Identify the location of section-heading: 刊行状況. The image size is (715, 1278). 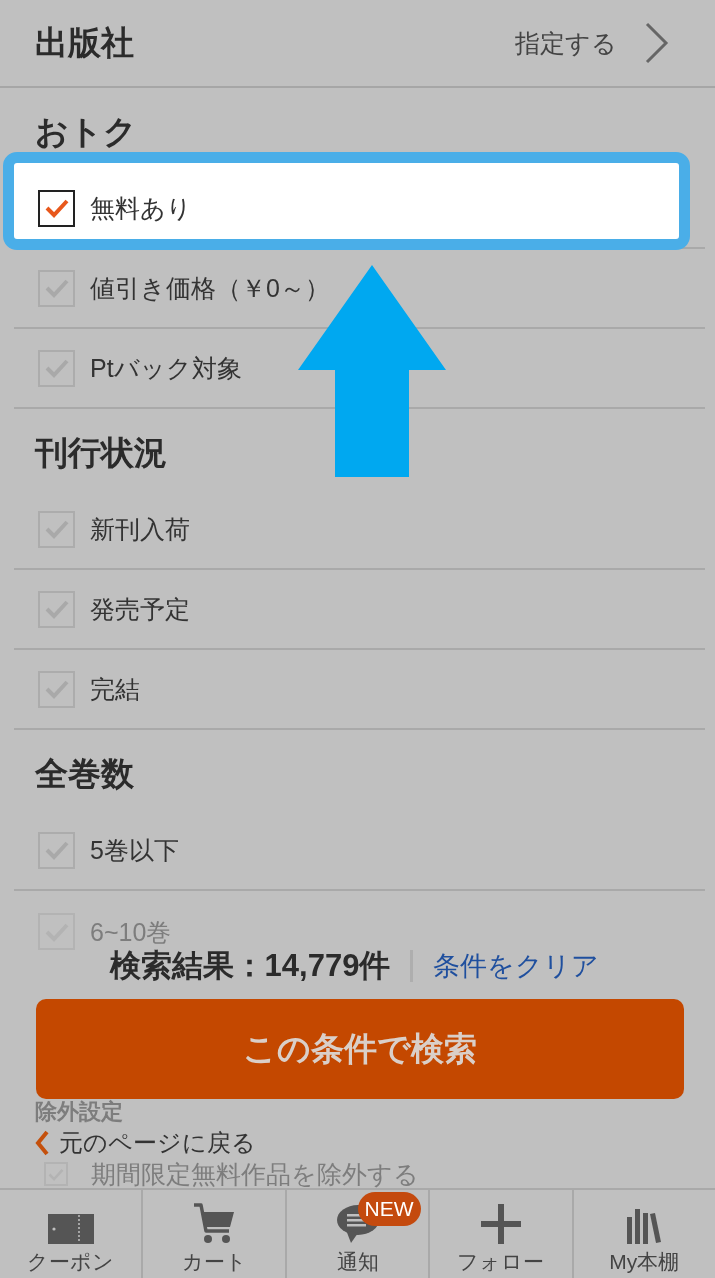
(101, 453).